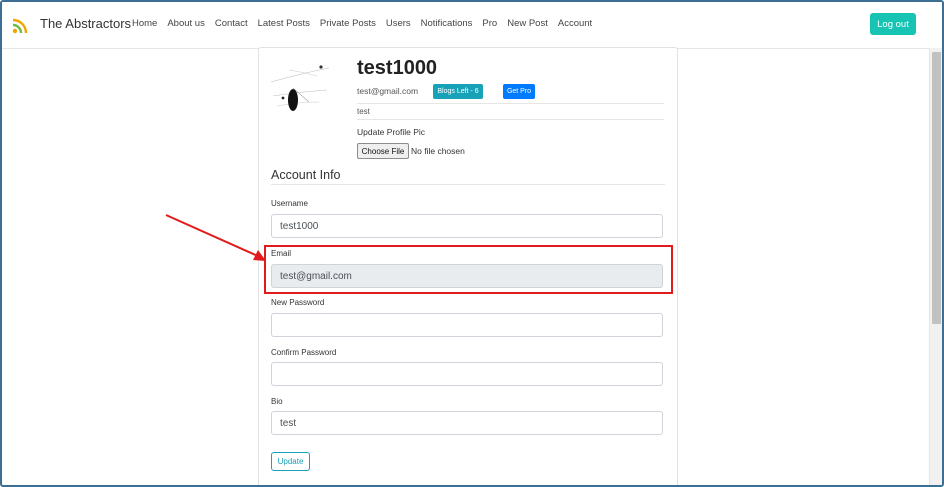  Describe the element at coordinates (519, 91) in the screenshot. I see `get-pro-button: Get Pro` at that location.